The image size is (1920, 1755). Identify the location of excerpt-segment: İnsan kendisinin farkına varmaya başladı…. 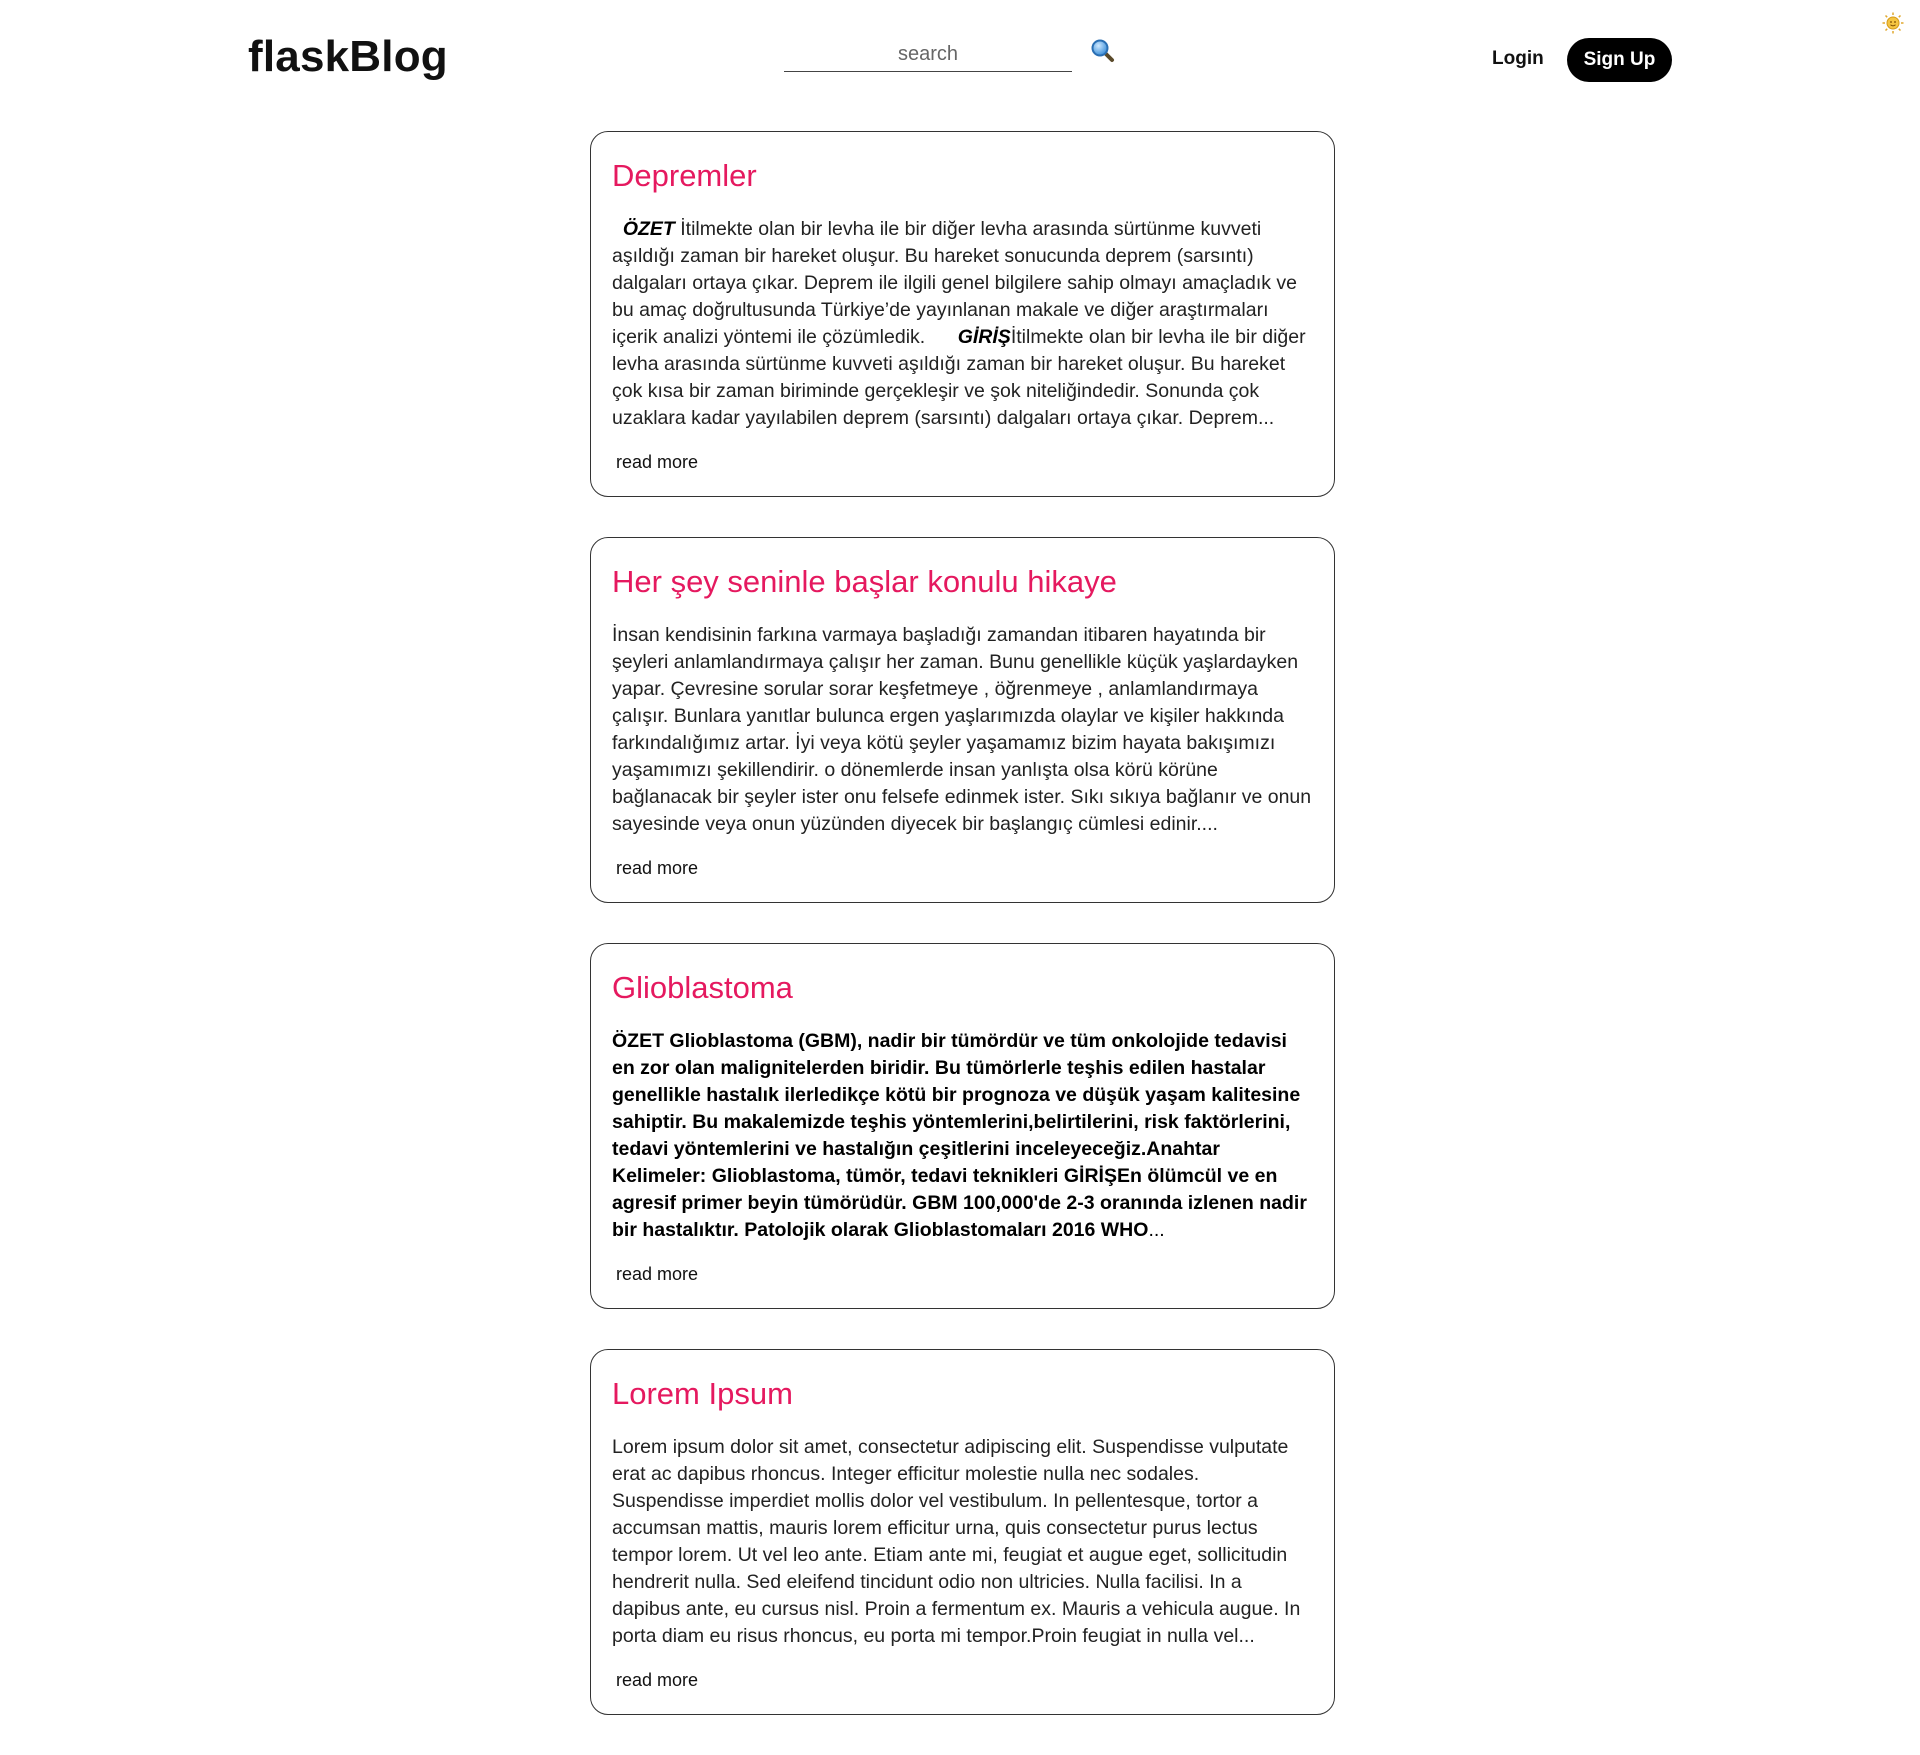
(962, 729).